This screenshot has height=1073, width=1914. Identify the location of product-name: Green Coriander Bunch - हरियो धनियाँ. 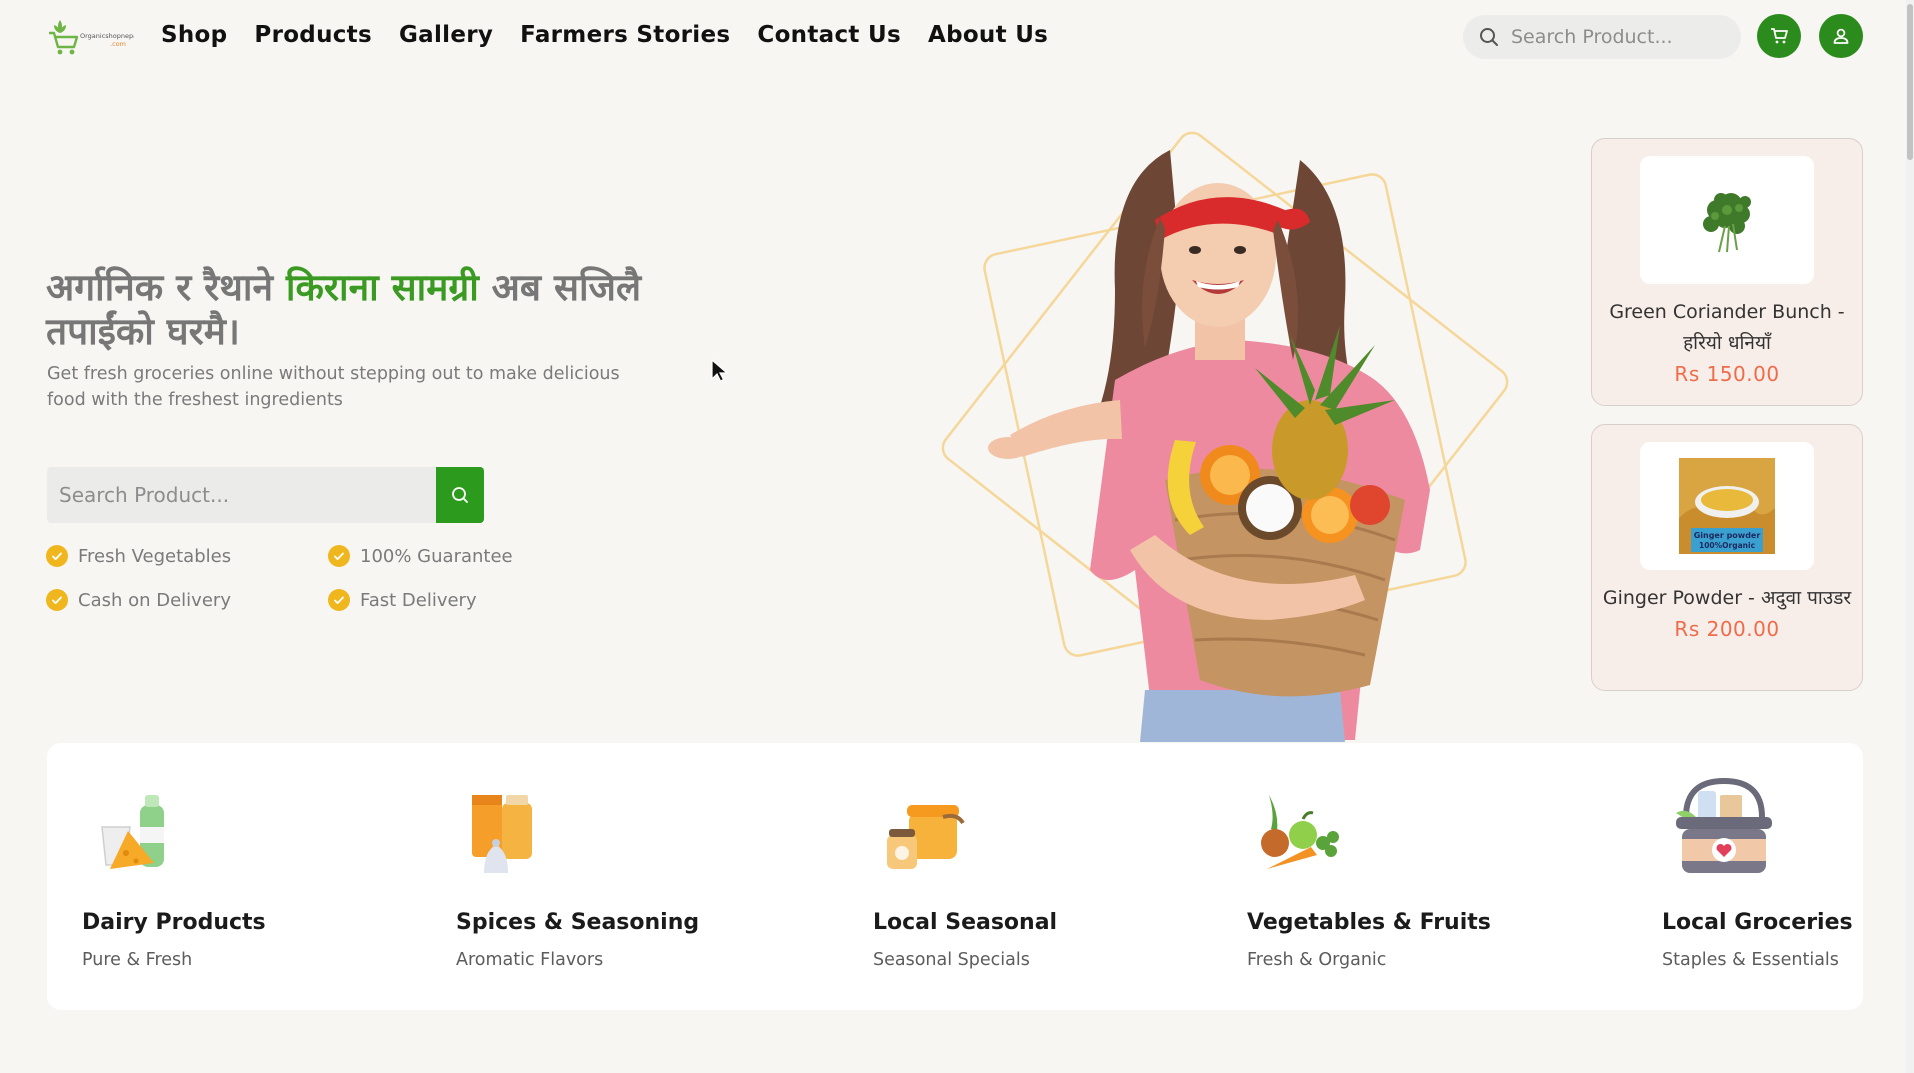
(1727, 327).